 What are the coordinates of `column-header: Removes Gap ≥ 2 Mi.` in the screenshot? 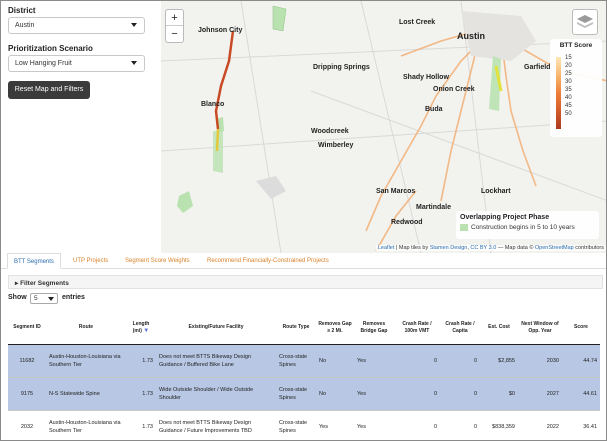 It's located at (335, 328).